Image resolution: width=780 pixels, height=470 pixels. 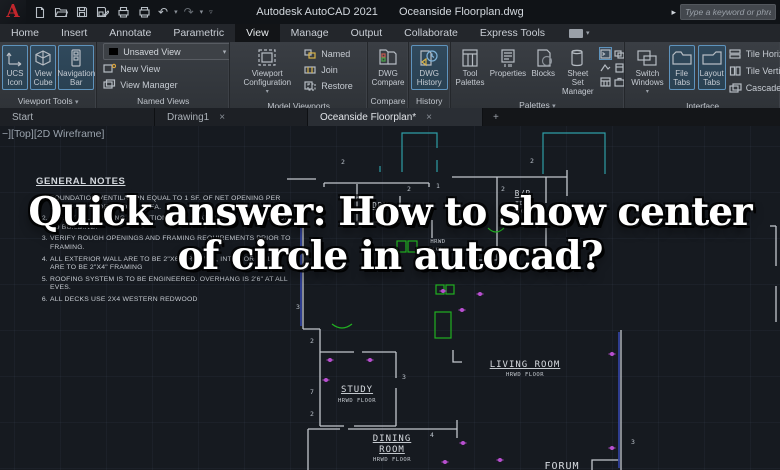 What do you see at coordinates (619, 81) in the screenshot?
I see `toolbox-palette-icon` at bounding box center [619, 81].